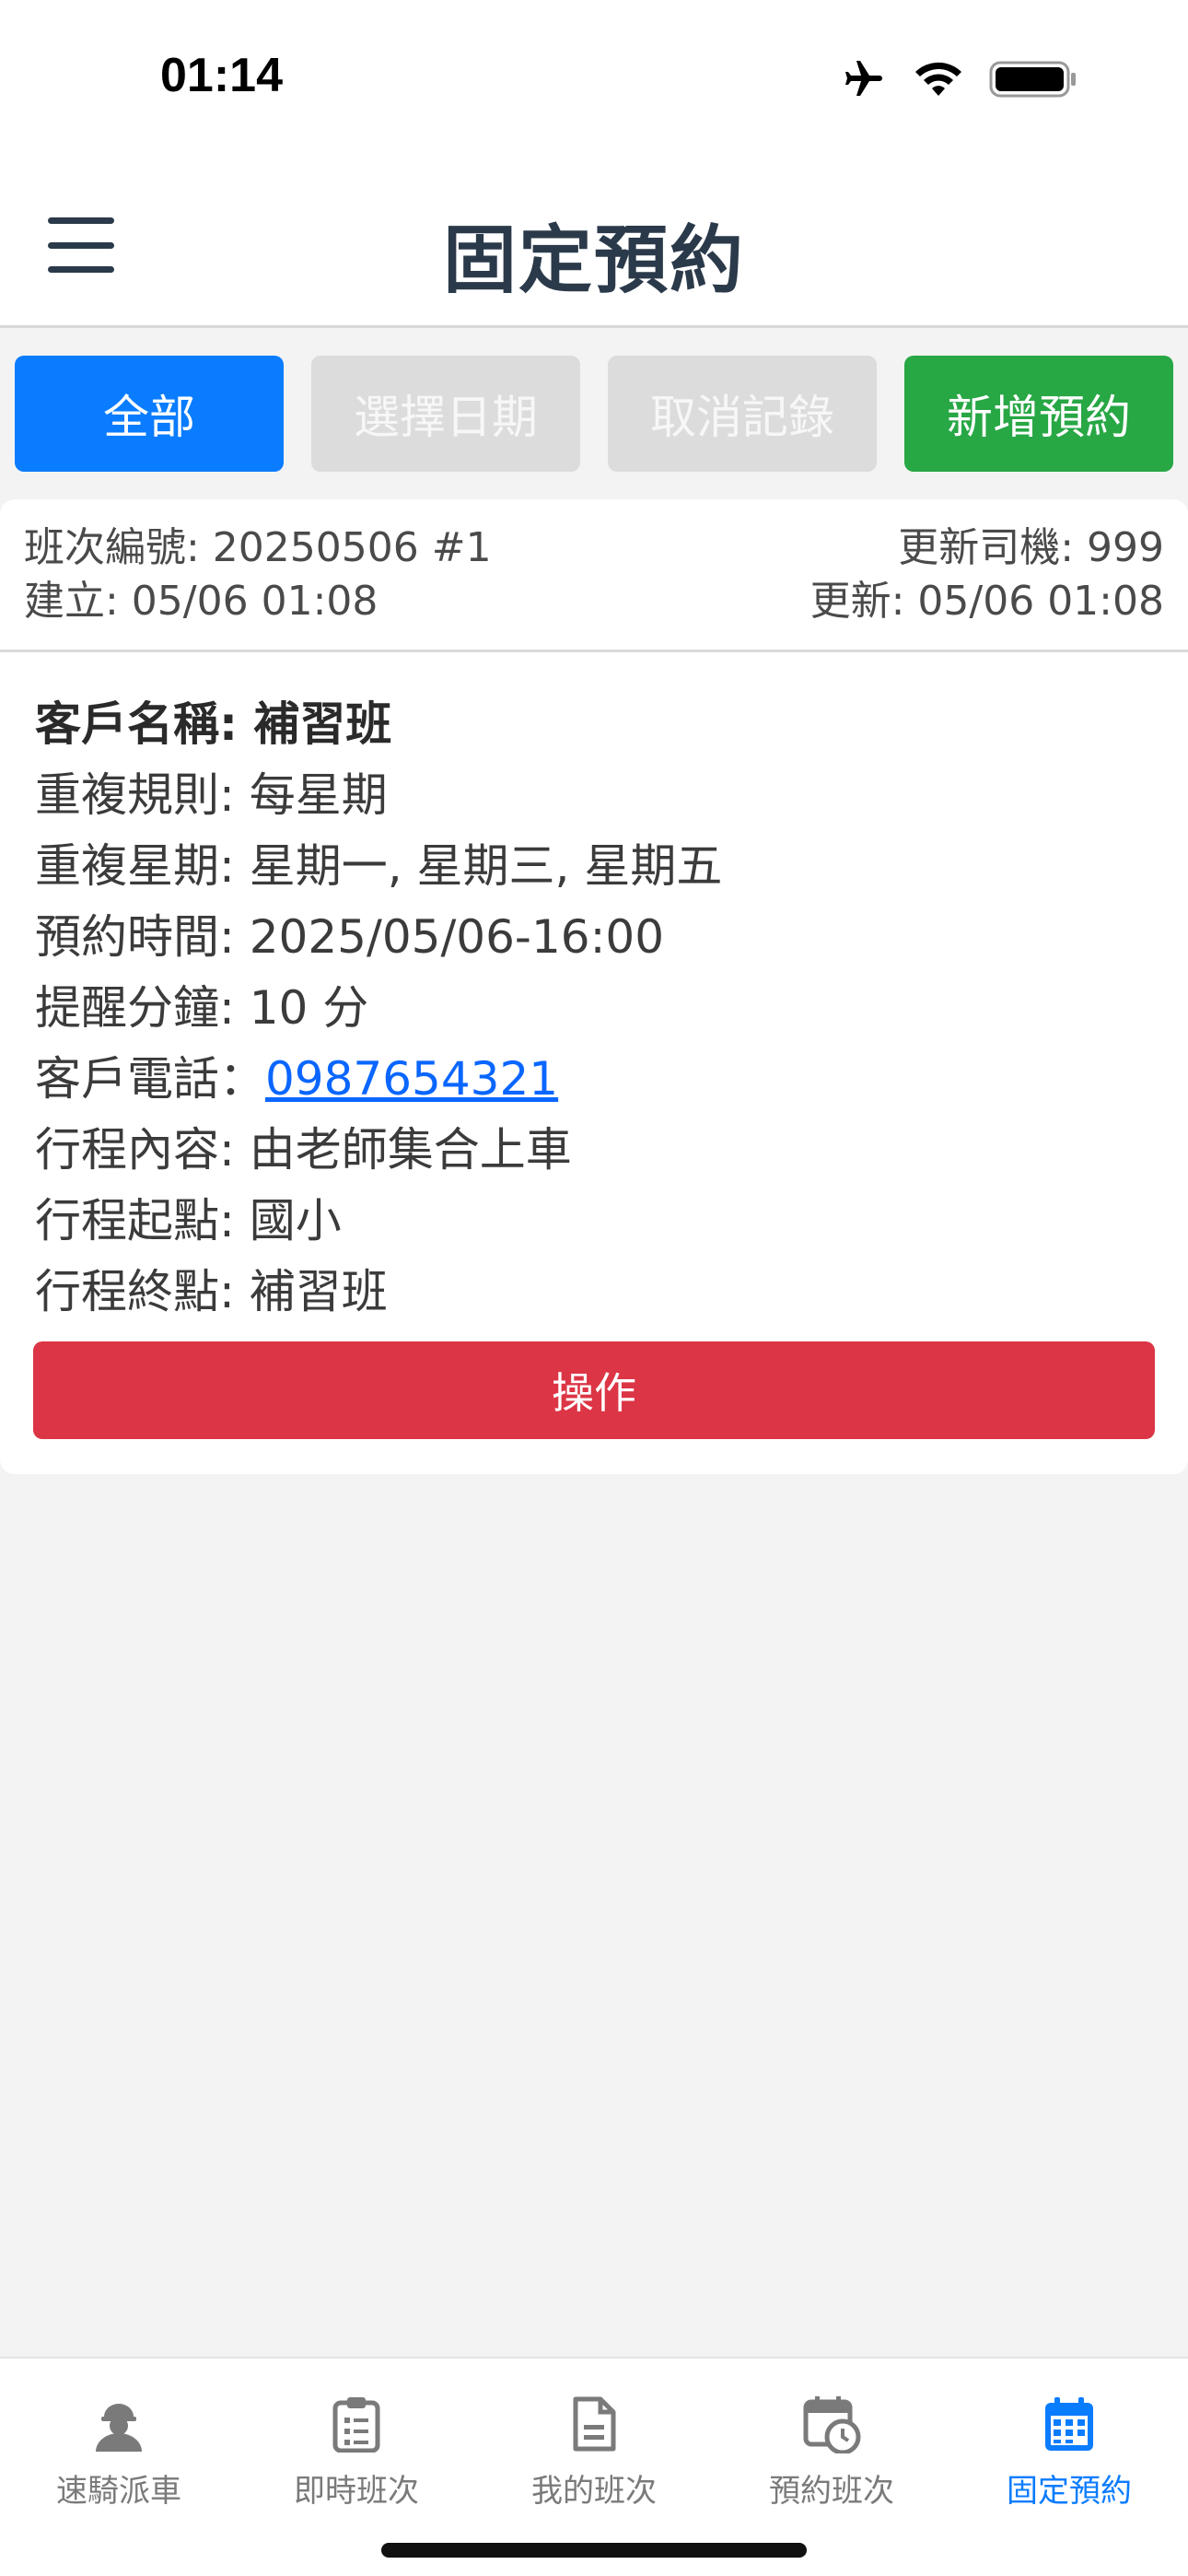 The height and width of the screenshot is (2576, 1188). Describe the element at coordinates (594, 1390) in the screenshot. I see `action-button: 操作` at that location.